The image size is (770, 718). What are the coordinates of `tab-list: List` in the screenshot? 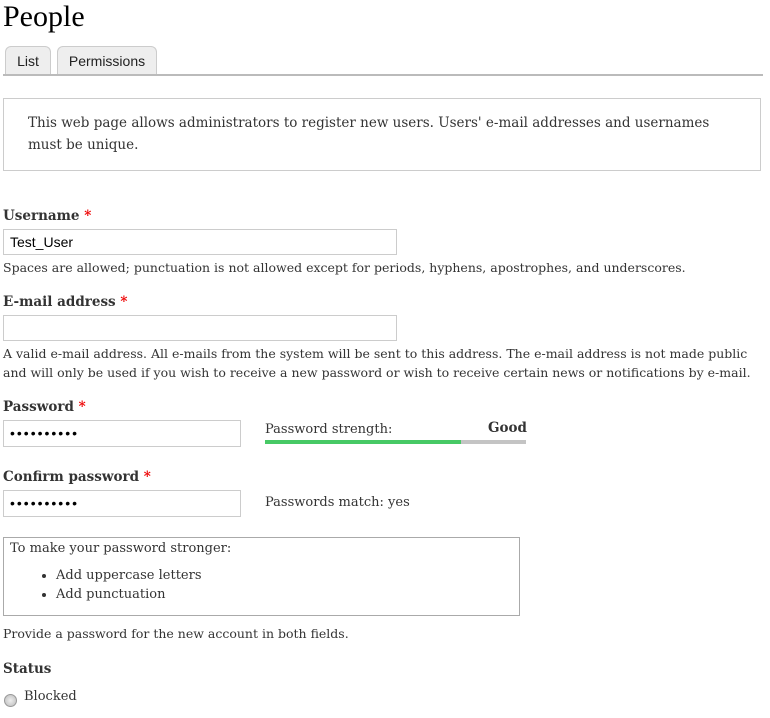 It's located at (28, 60).